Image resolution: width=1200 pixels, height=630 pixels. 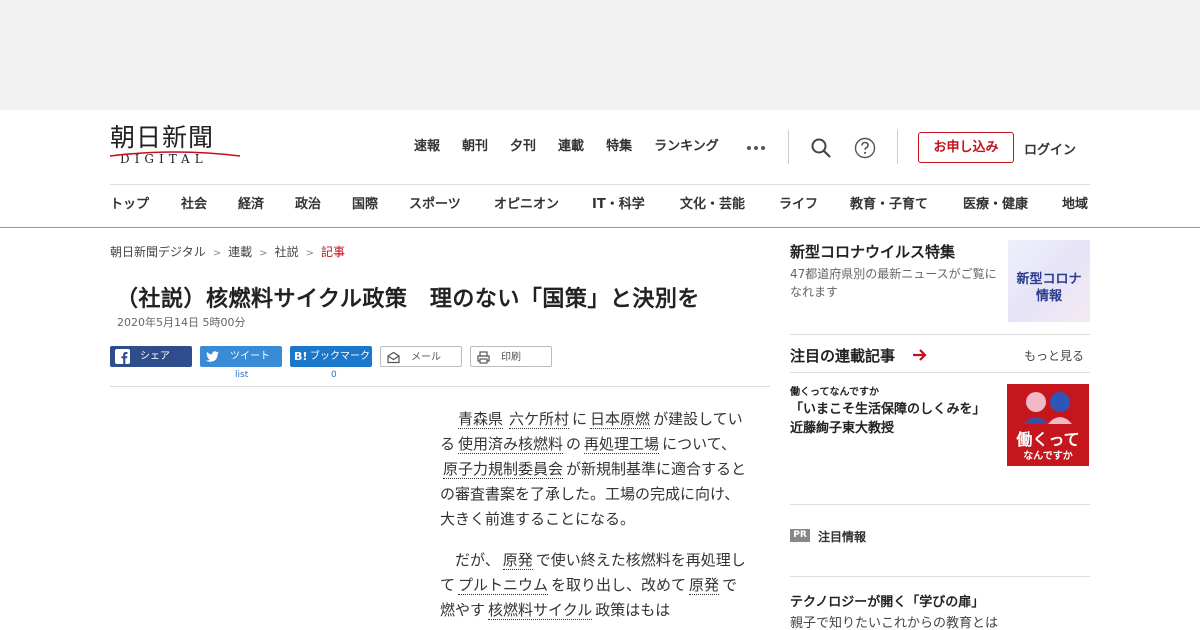 I want to click on twitter-count: list, so click(x=241, y=375).